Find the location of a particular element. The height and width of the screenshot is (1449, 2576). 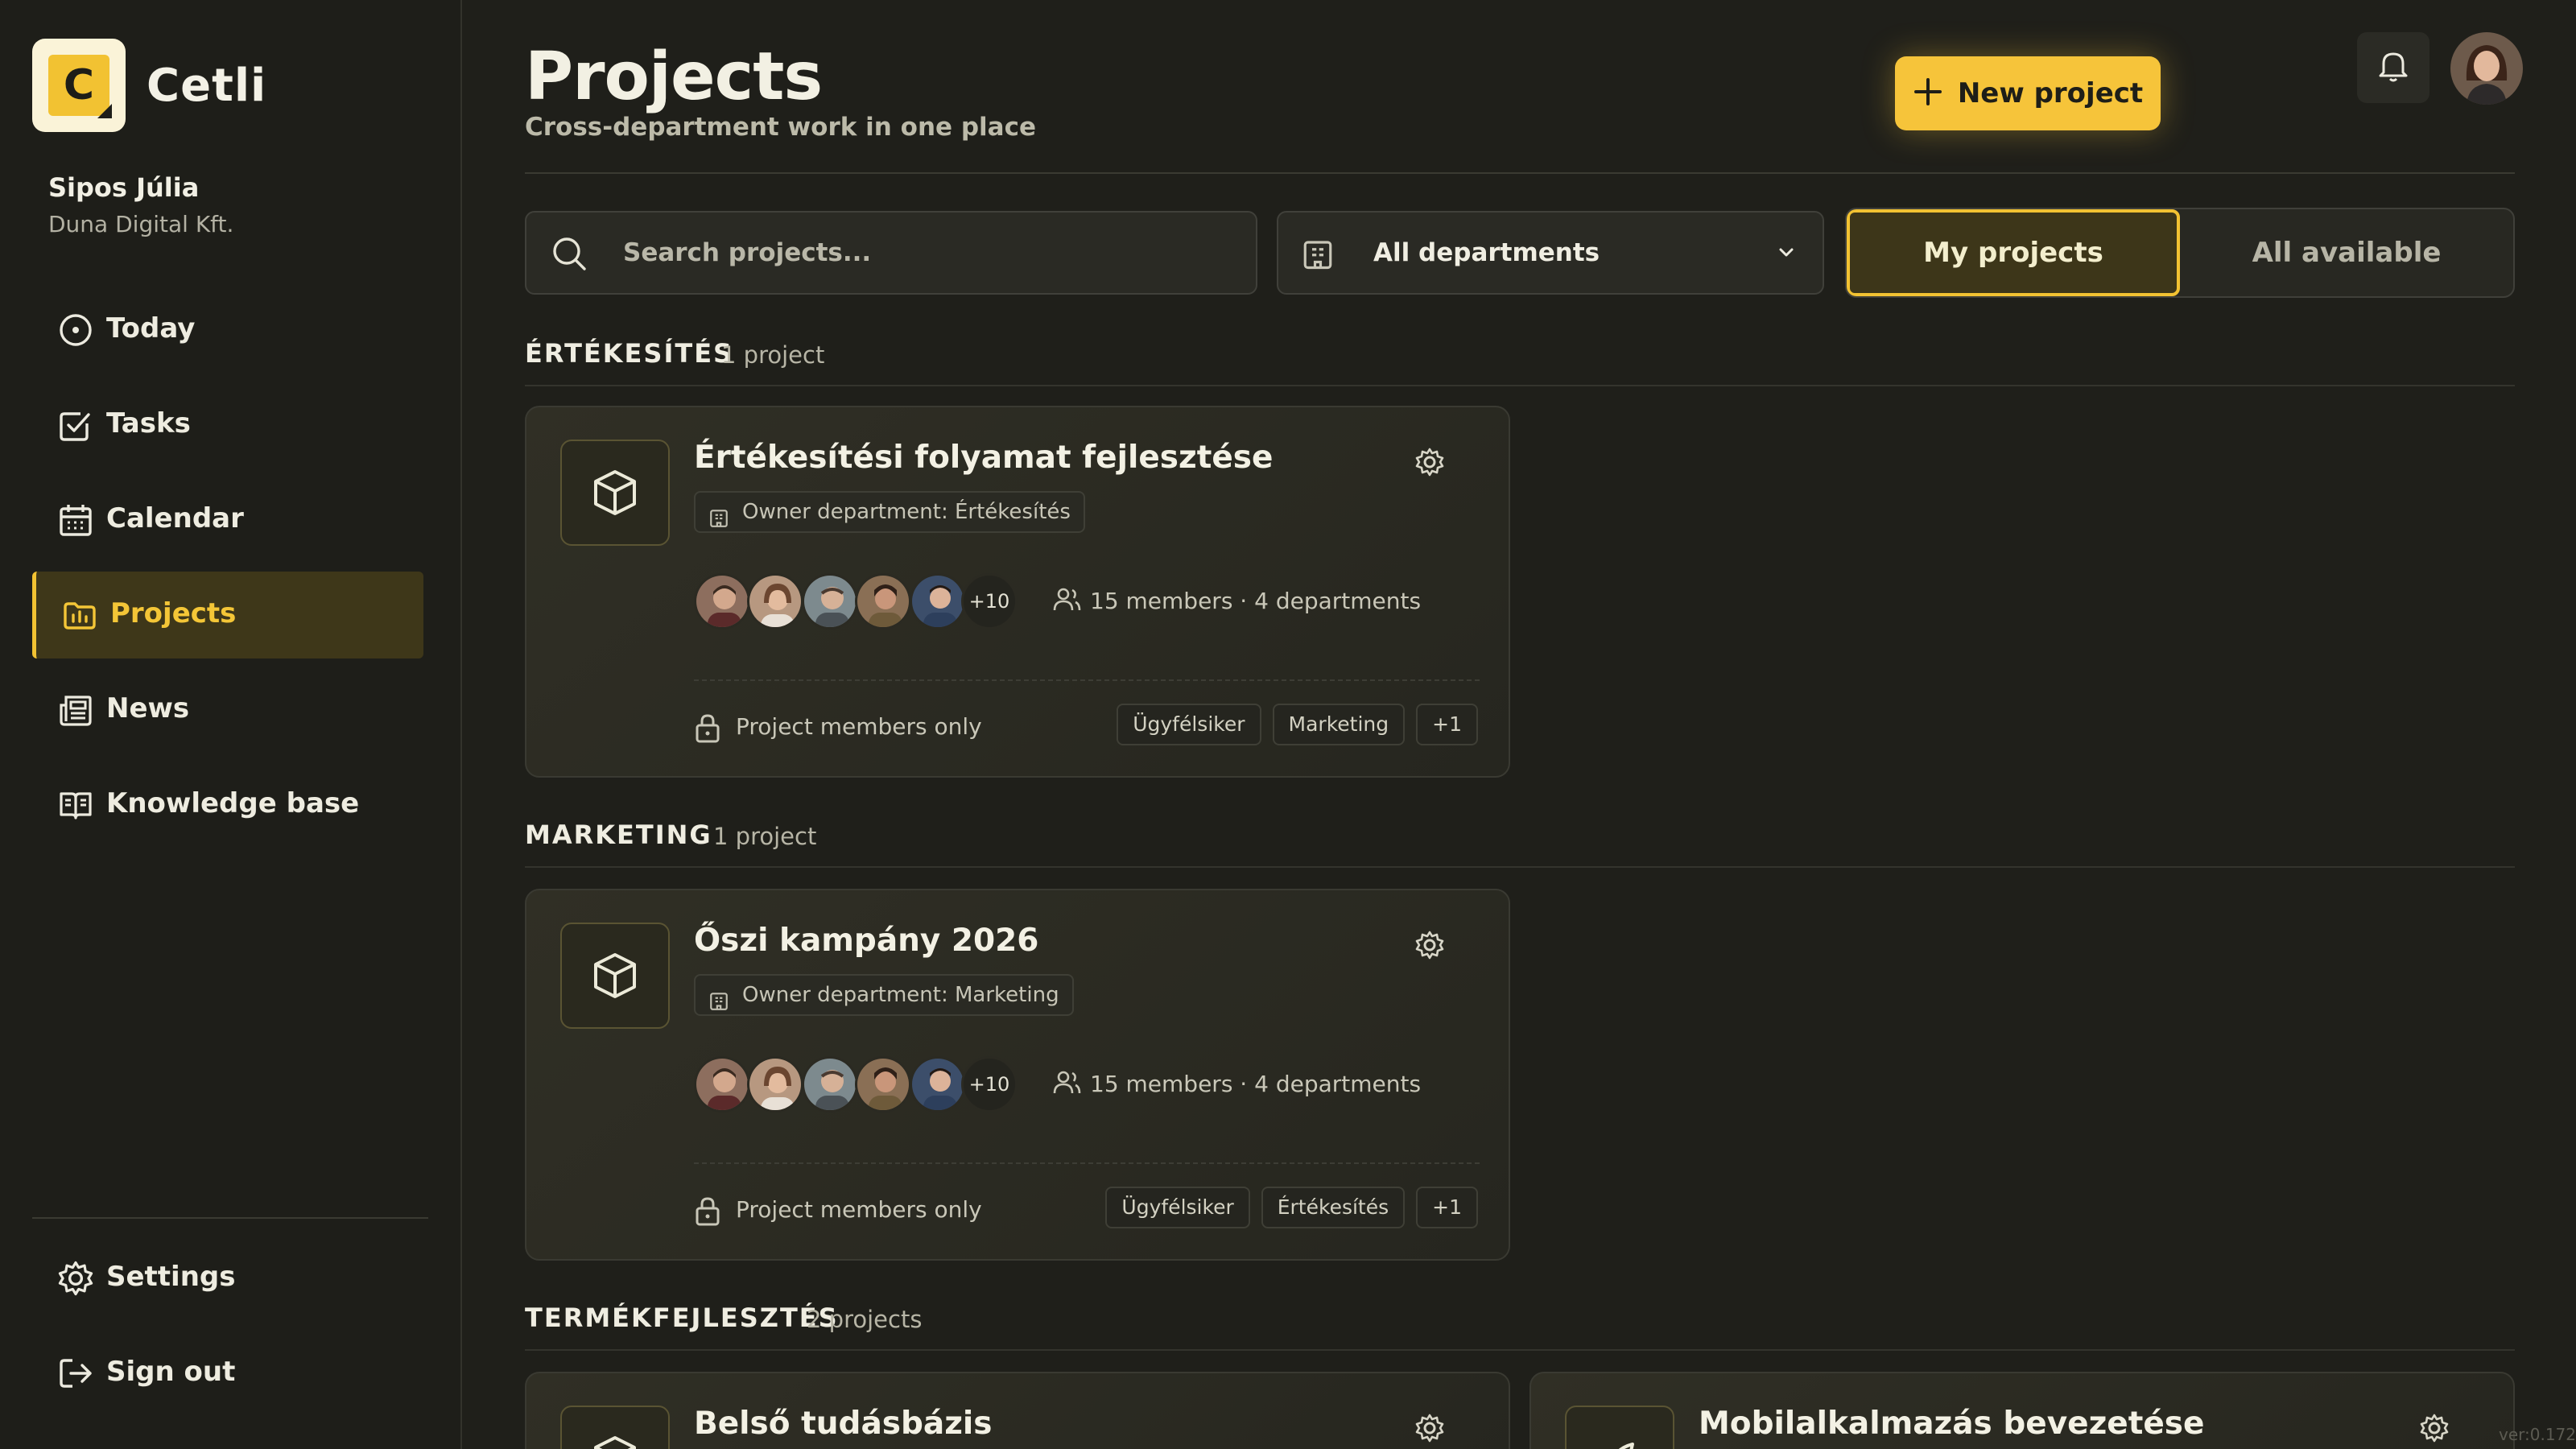

department-select: All departments is located at coordinates (1550, 253).